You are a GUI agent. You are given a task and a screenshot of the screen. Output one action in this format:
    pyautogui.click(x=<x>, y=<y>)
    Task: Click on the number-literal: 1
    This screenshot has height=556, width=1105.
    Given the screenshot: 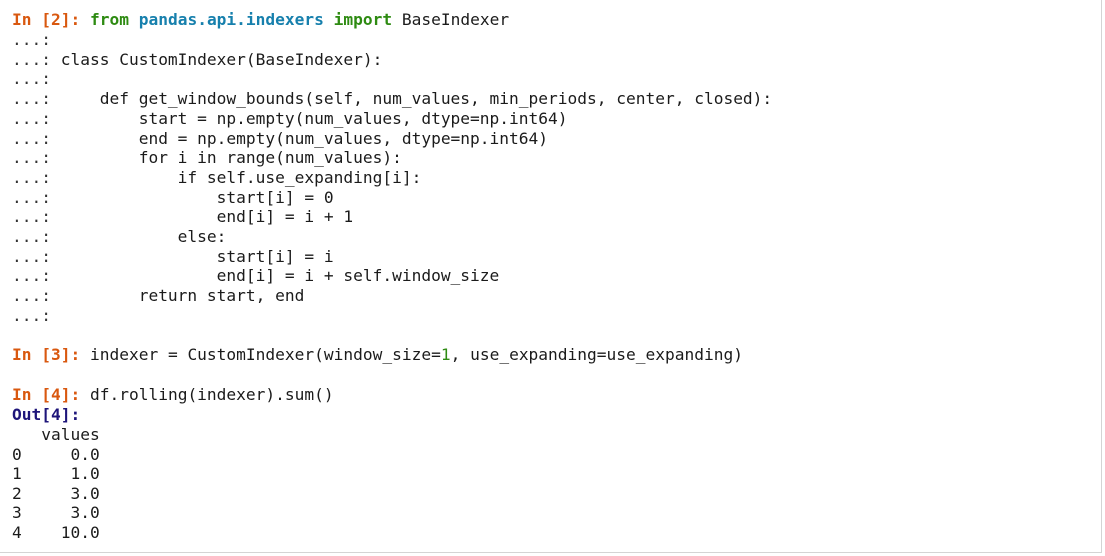 What is the action you would take?
    pyautogui.click(x=445, y=354)
    